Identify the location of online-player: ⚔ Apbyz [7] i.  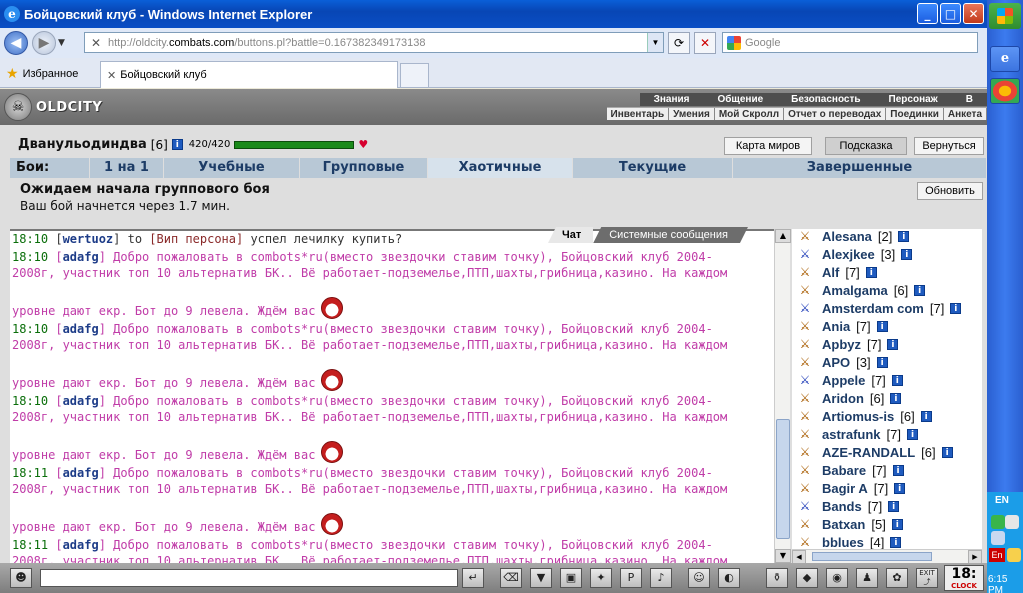
(846, 344).